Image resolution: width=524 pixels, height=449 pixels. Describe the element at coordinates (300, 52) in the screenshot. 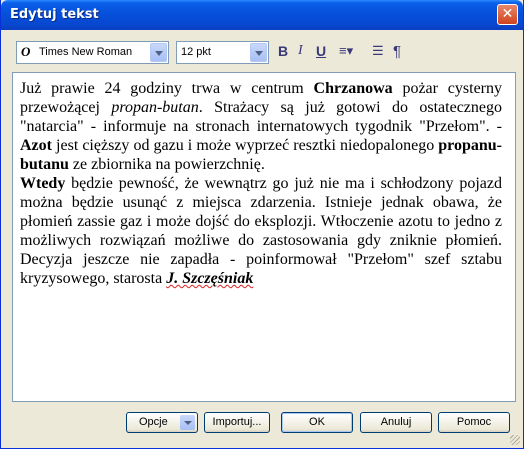

I see `italic-button: I` at that location.